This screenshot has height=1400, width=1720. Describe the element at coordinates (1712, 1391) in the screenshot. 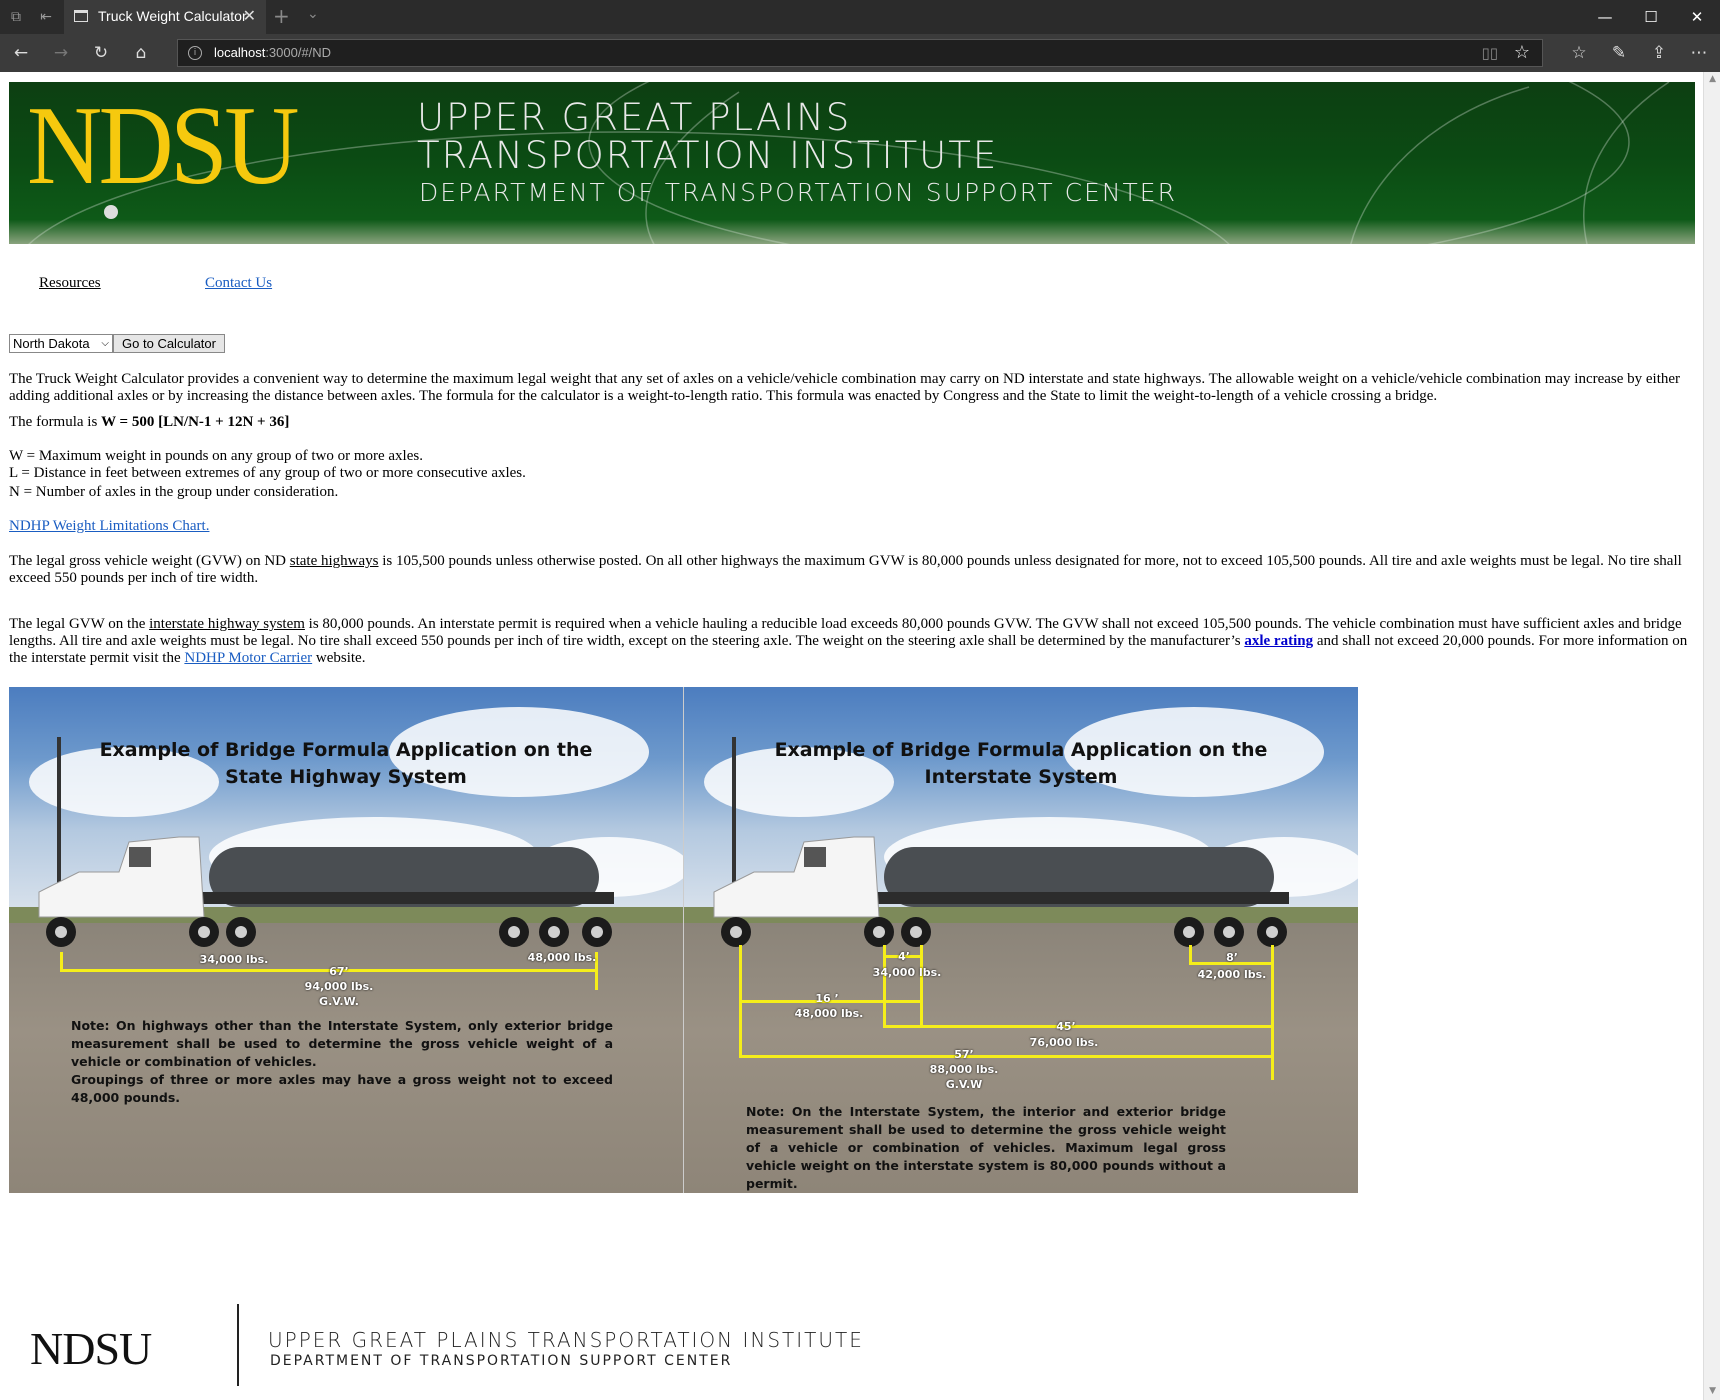

I see `scroll-down-icon: ▼` at that location.